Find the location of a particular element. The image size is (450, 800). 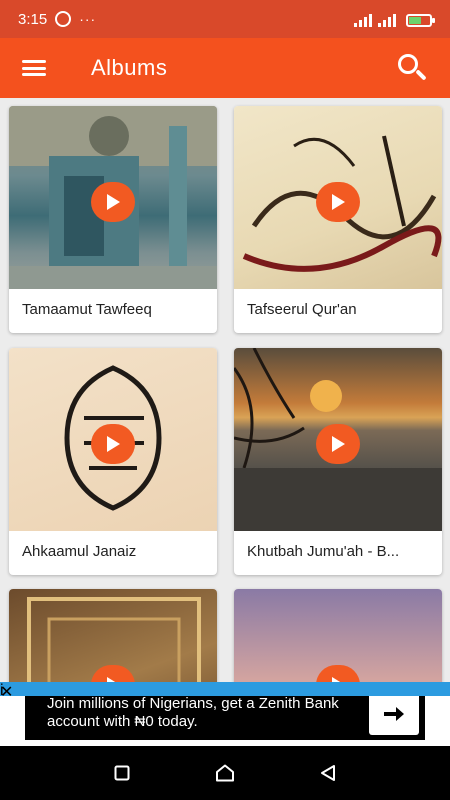

album-card: Tafseerul Qur'an is located at coordinates (338, 219).